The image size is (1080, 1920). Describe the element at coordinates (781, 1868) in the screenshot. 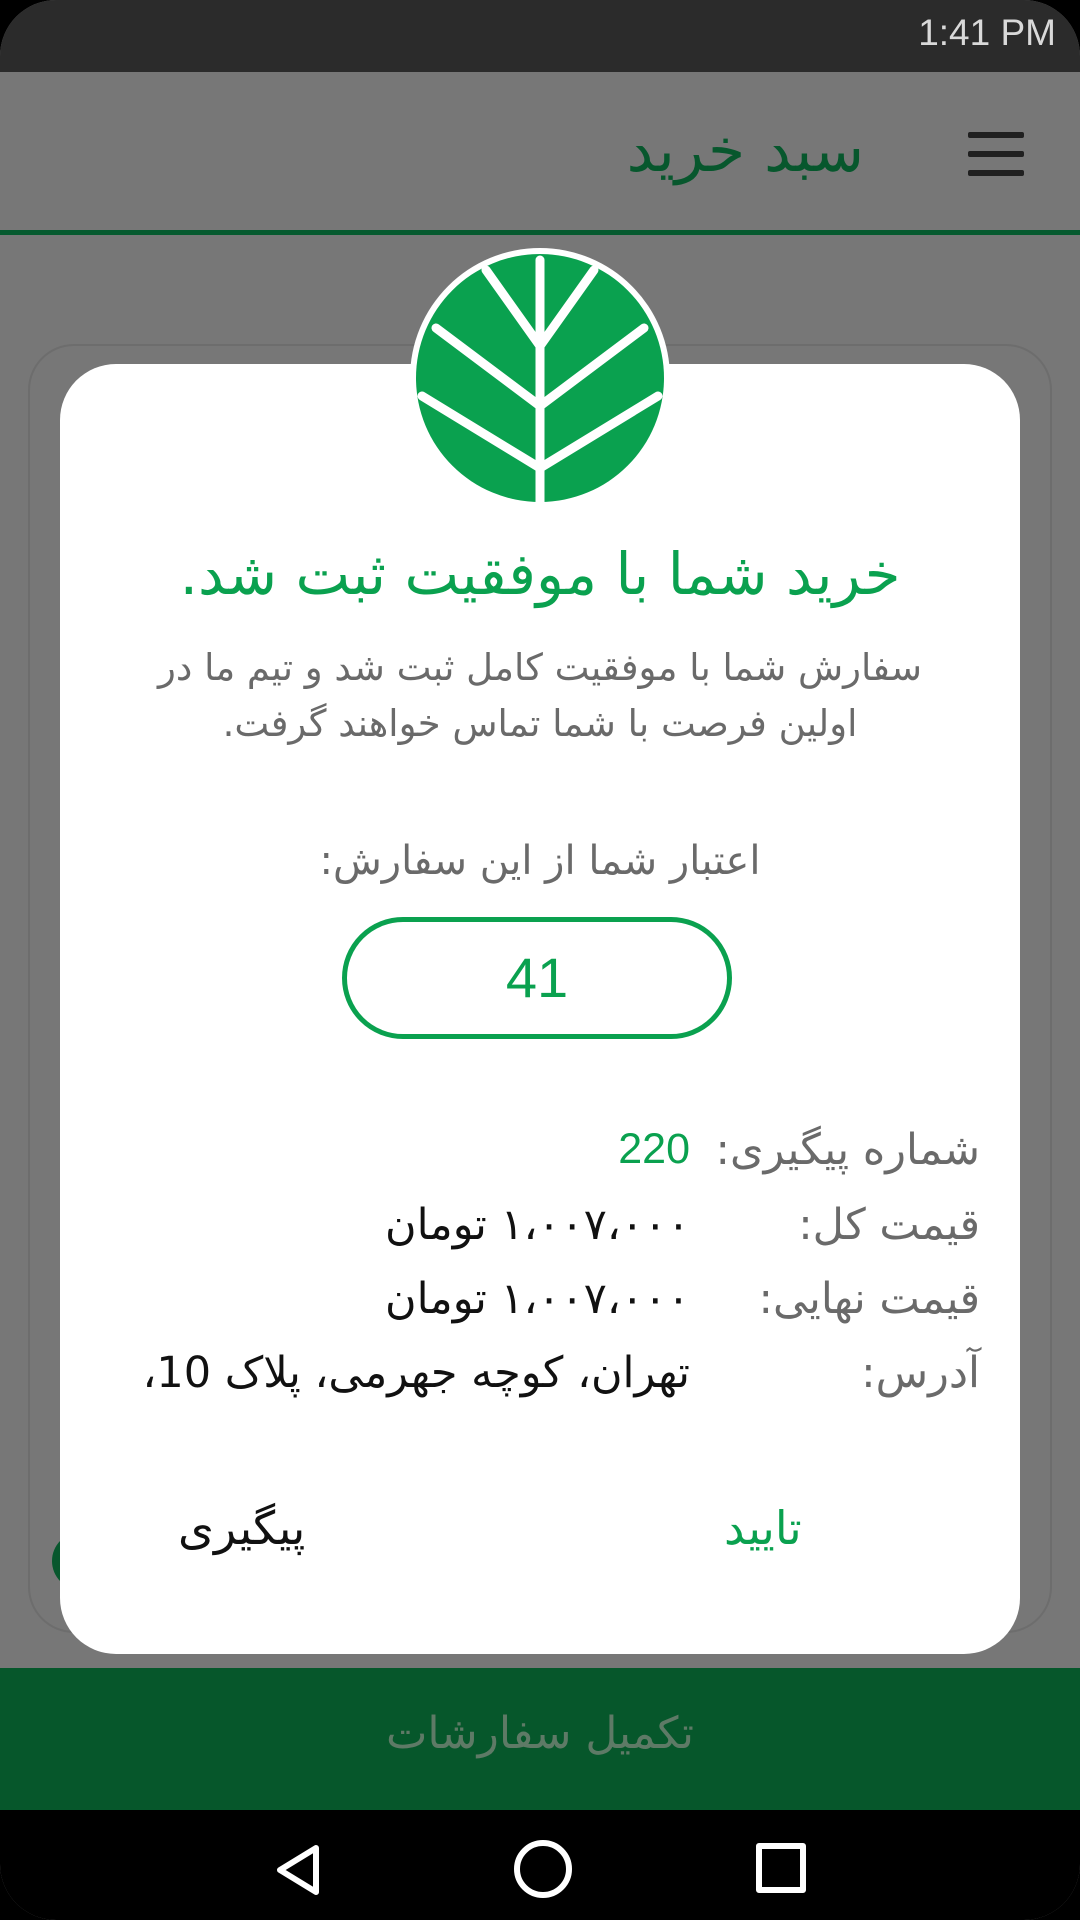

I see `recents-icon` at that location.